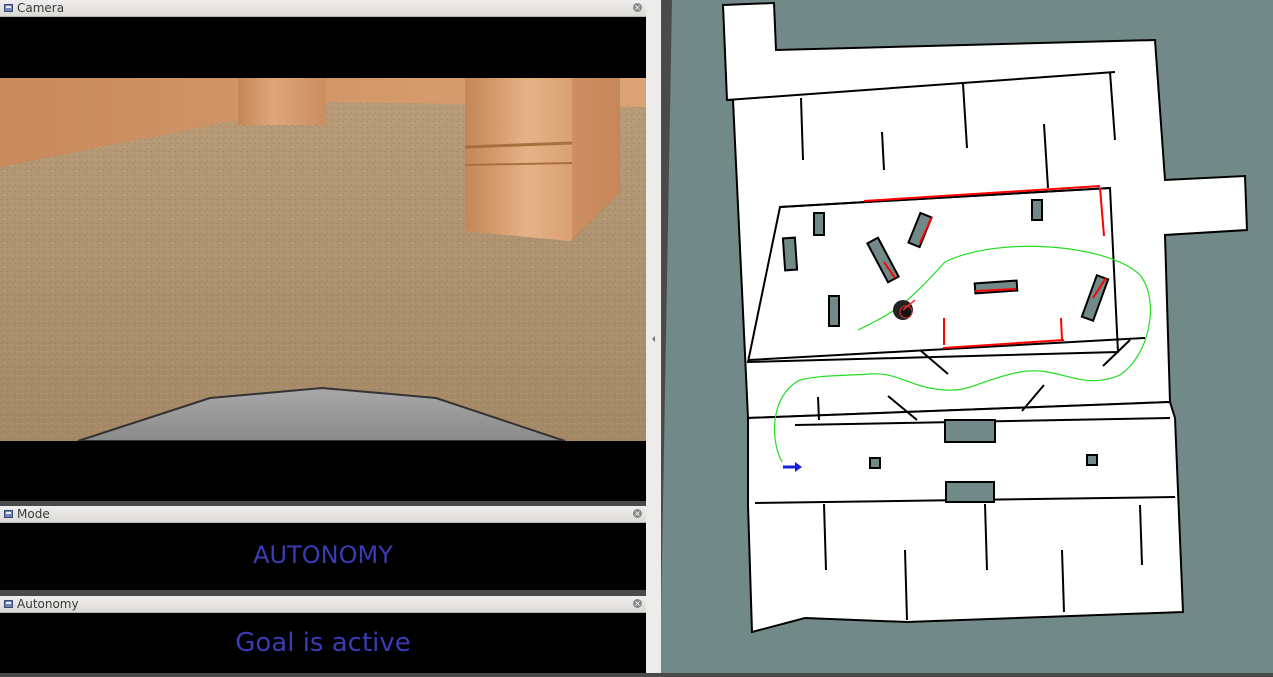 This screenshot has width=1273, height=677. What do you see at coordinates (41, 8) in the screenshot?
I see `camera-title: Camera` at bounding box center [41, 8].